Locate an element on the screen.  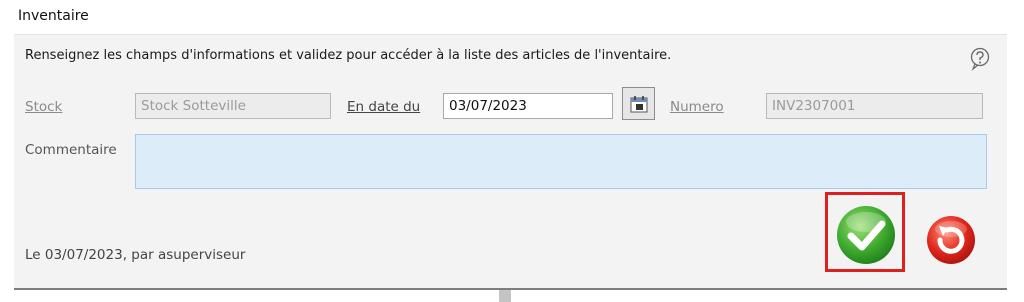
validate-button is located at coordinates (866, 235).